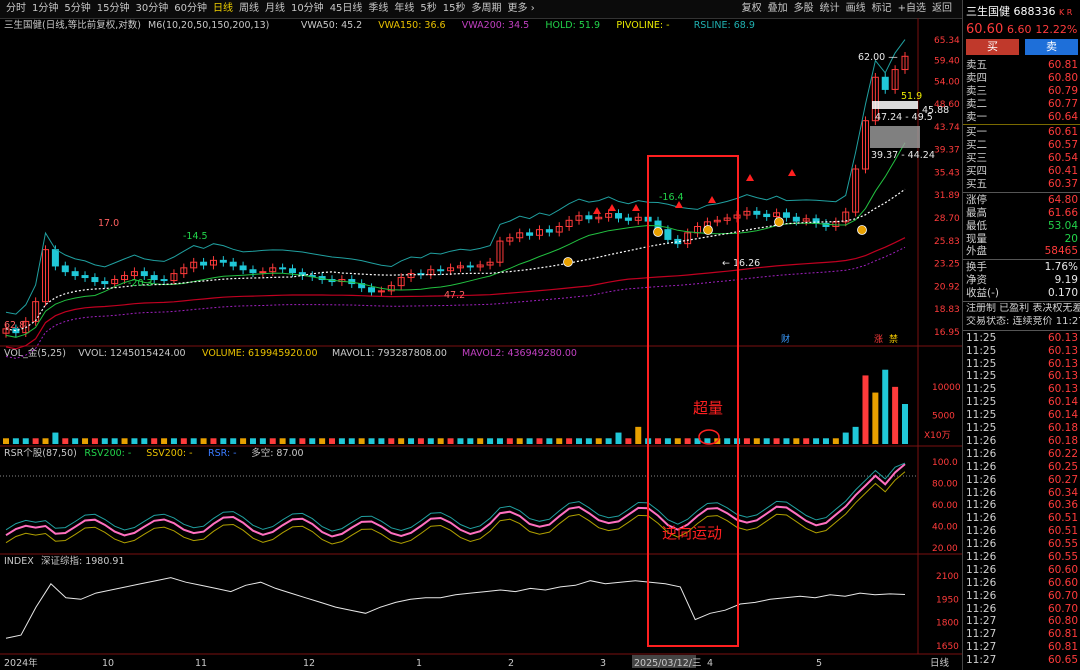 The image size is (1080, 670). I want to click on stock-code: 688336, so click(1034, 11).